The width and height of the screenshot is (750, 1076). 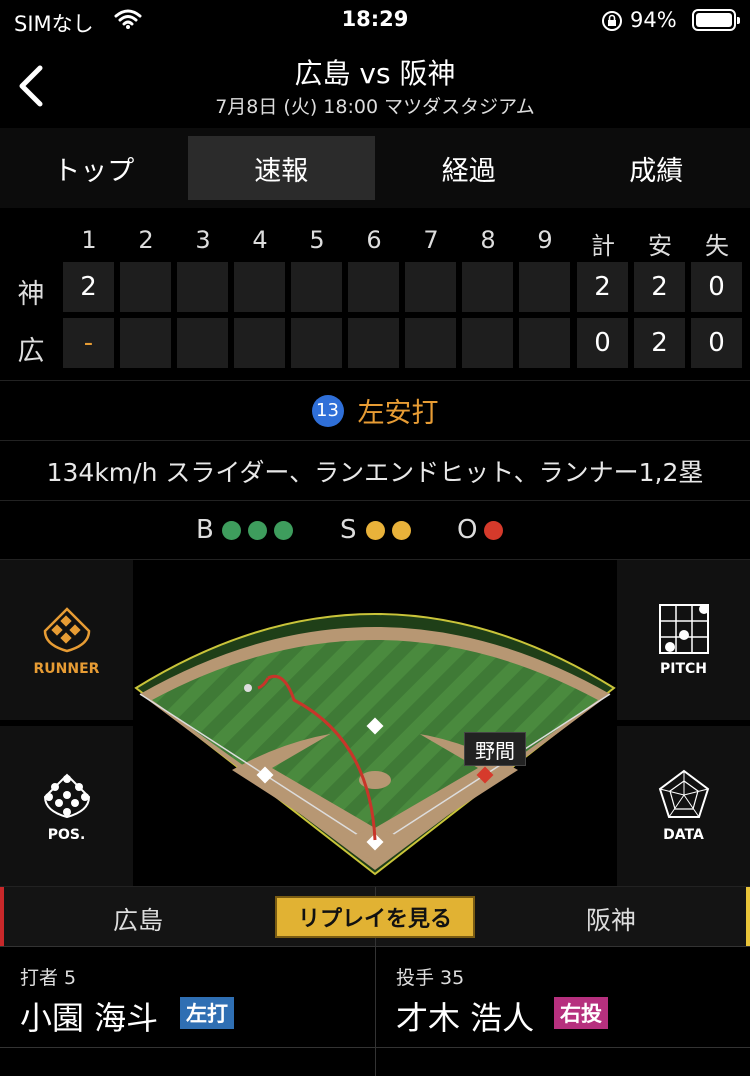 What do you see at coordinates (375, 21) in the screenshot?
I see `status-bar: SIMなし 18:29 94%` at bounding box center [375, 21].